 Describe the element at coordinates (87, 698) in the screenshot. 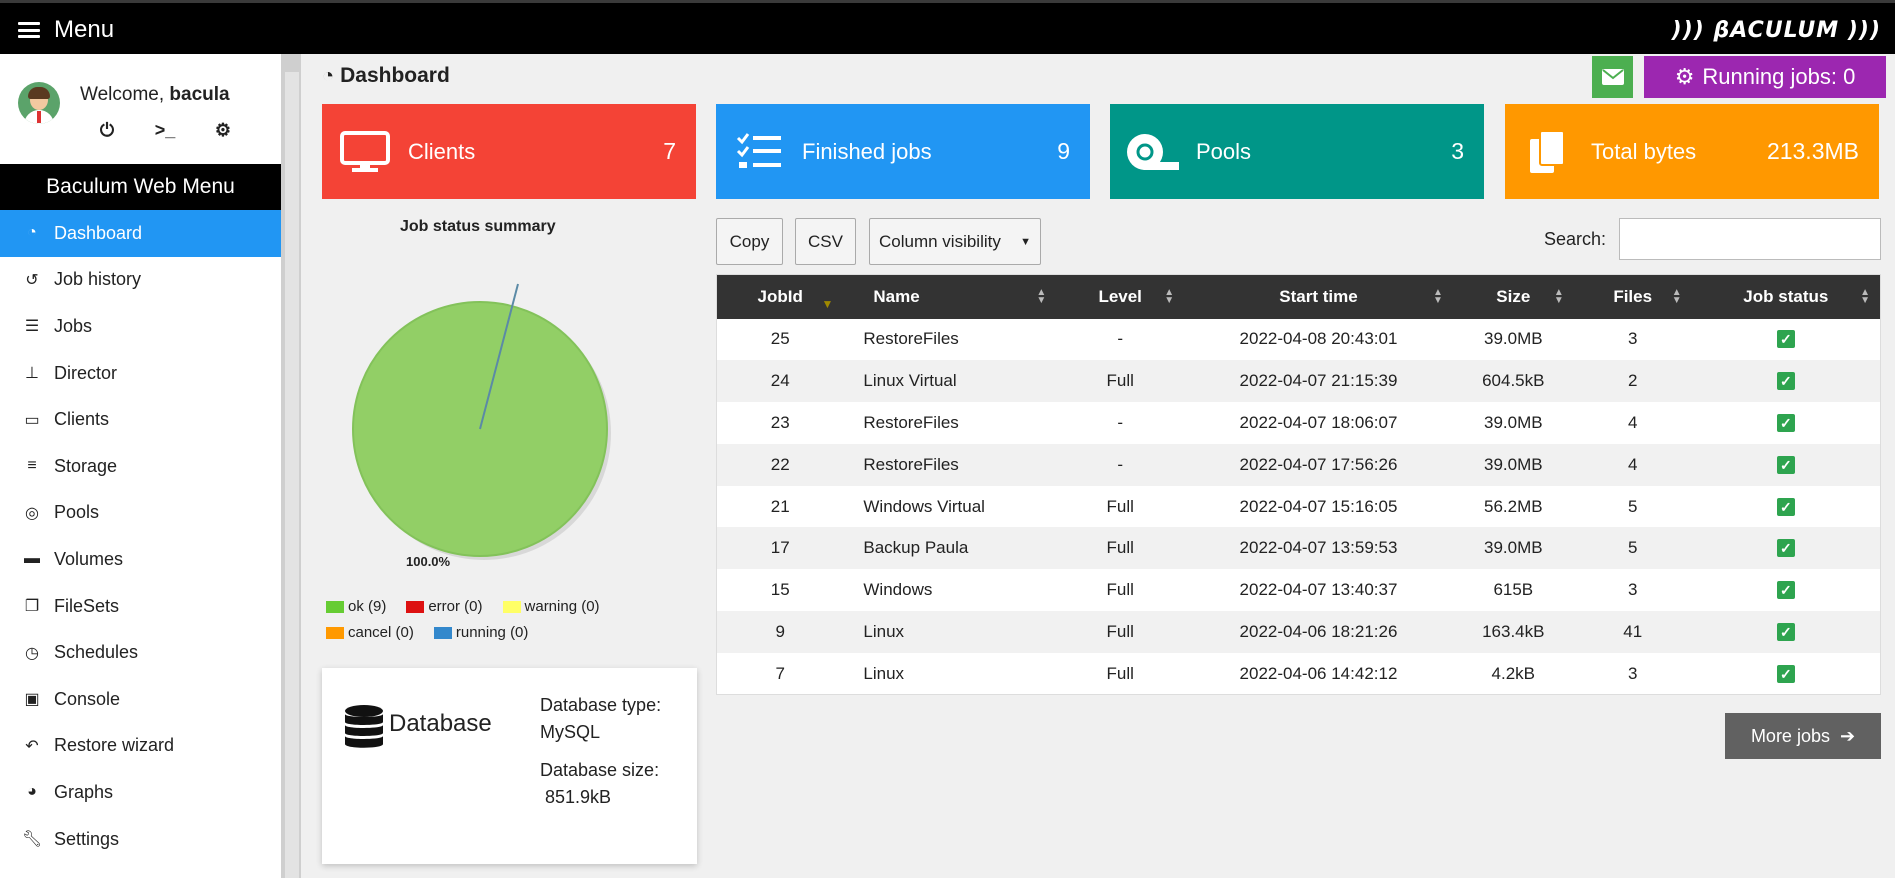

I see `sidebar-item-label: Console` at that location.